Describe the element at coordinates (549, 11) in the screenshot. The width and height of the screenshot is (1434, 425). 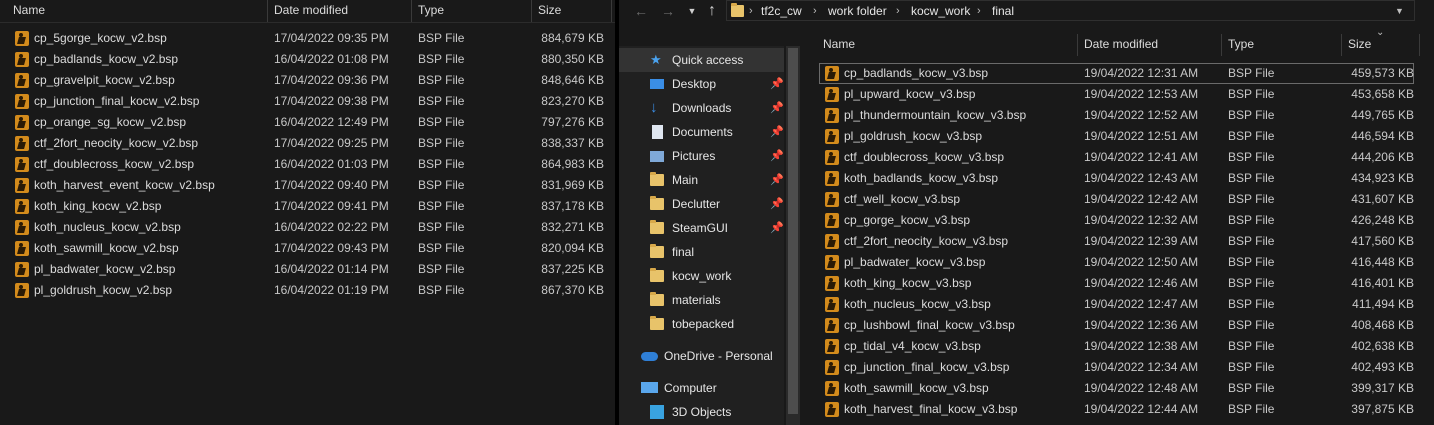
I see `left-col-size-header: Size` at that location.